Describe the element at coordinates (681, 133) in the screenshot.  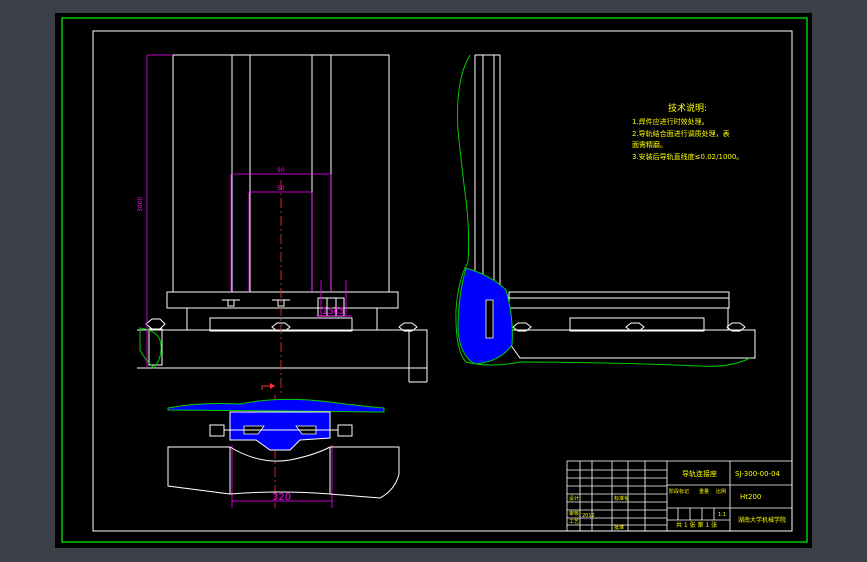
I see `tech-note-line: 2.导轨结合面进行调质处理，表` at that location.